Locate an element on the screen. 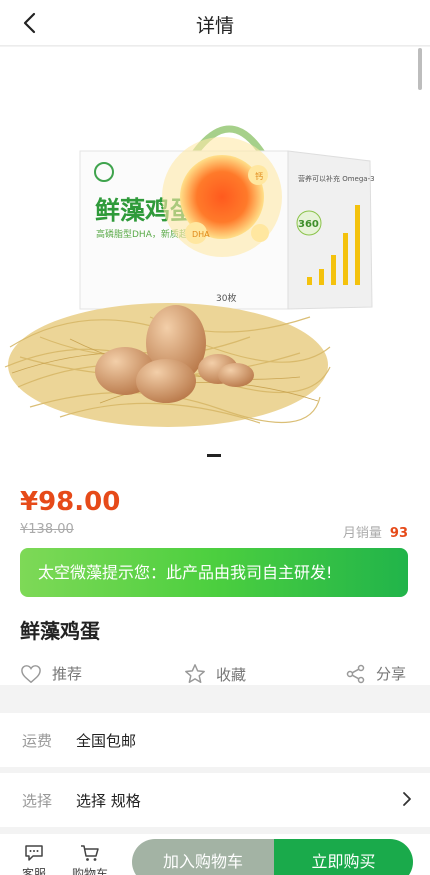  spec-value: 选择 规格 is located at coordinates (108, 801).